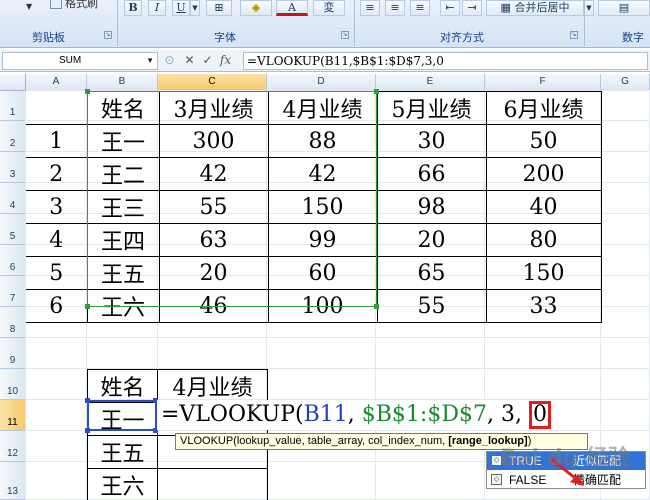 Image resolution: width=650 pixels, height=500 pixels. Describe the element at coordinates (80, 61) in the screenshot. I see `name-box: SUM ▼` at that location.